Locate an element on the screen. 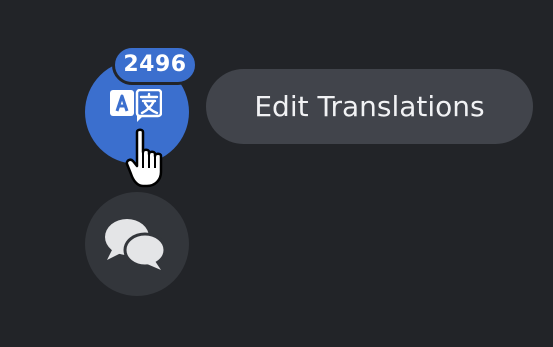 This screenshot has width=553, height=347. translate-icon is located at coordinates (136, 105).